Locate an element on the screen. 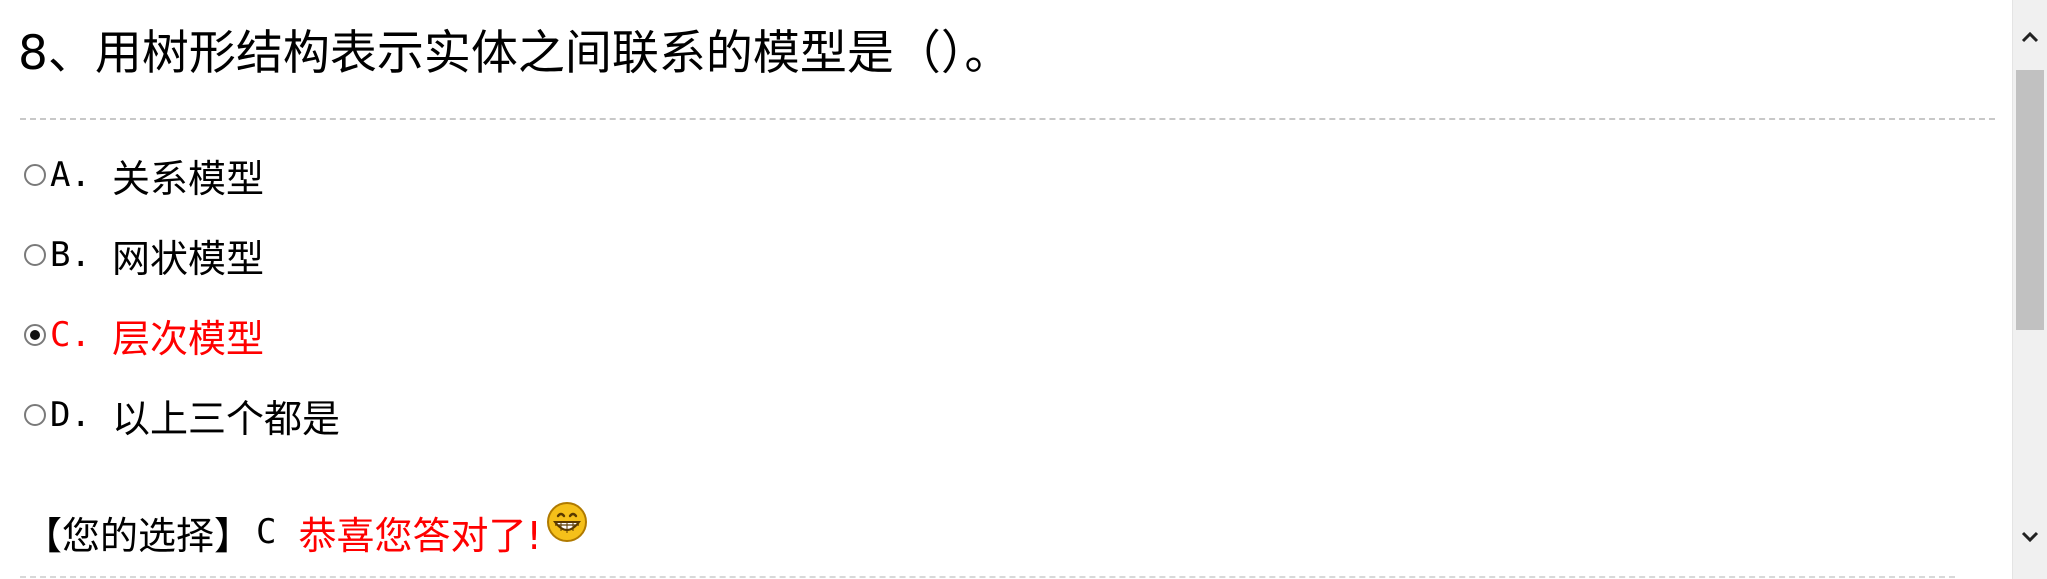  chevron-down-icon is located at coordinates (2030, 537).